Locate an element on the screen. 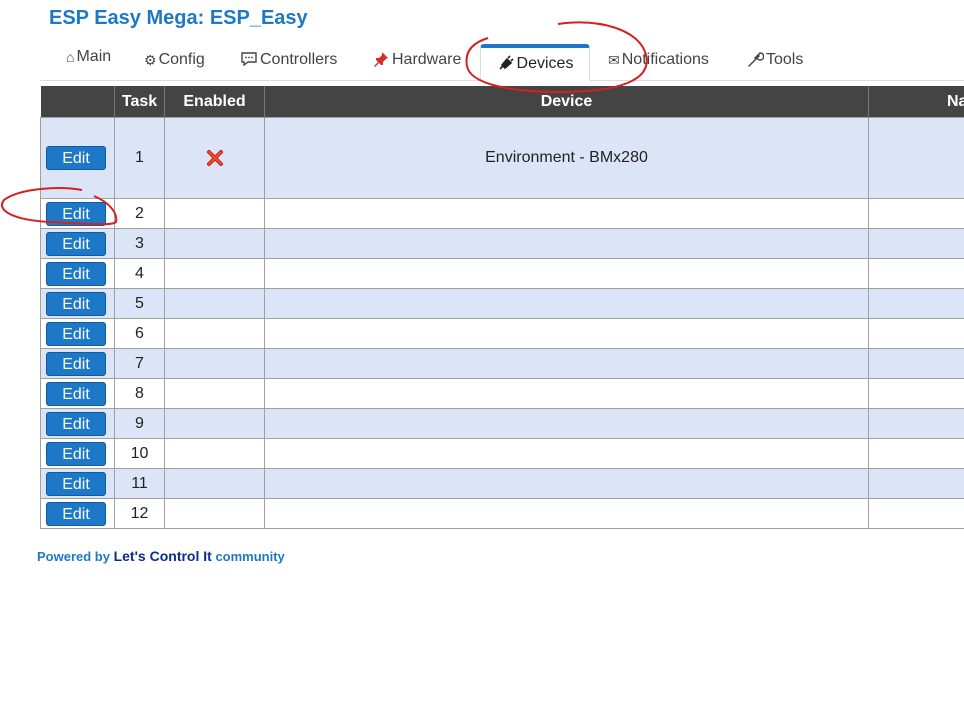 This screenshot has height=705, width=964. tab-main: ⌂ Main is located at coordinates (88, 57).